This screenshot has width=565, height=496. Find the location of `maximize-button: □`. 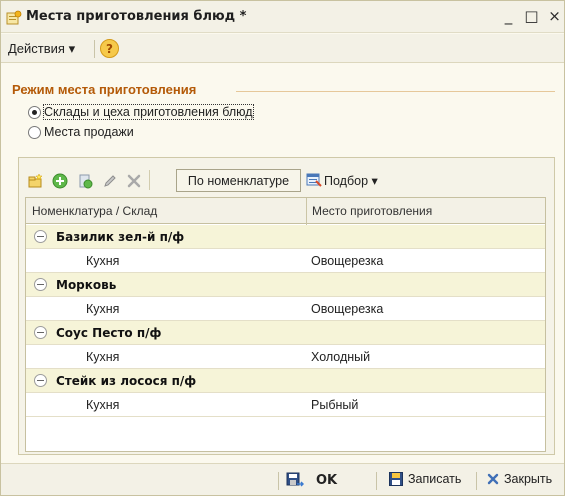

maximize-button: □ is located at coordinates (531, 16).